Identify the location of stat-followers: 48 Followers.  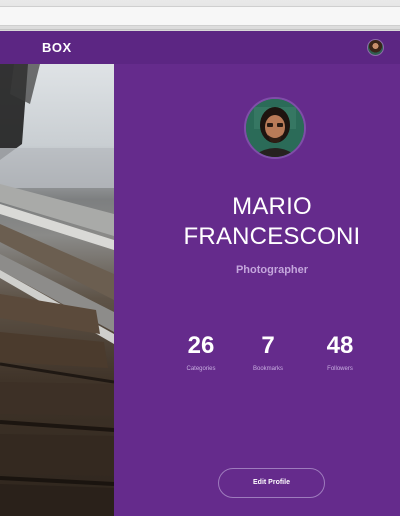
(340, 352).